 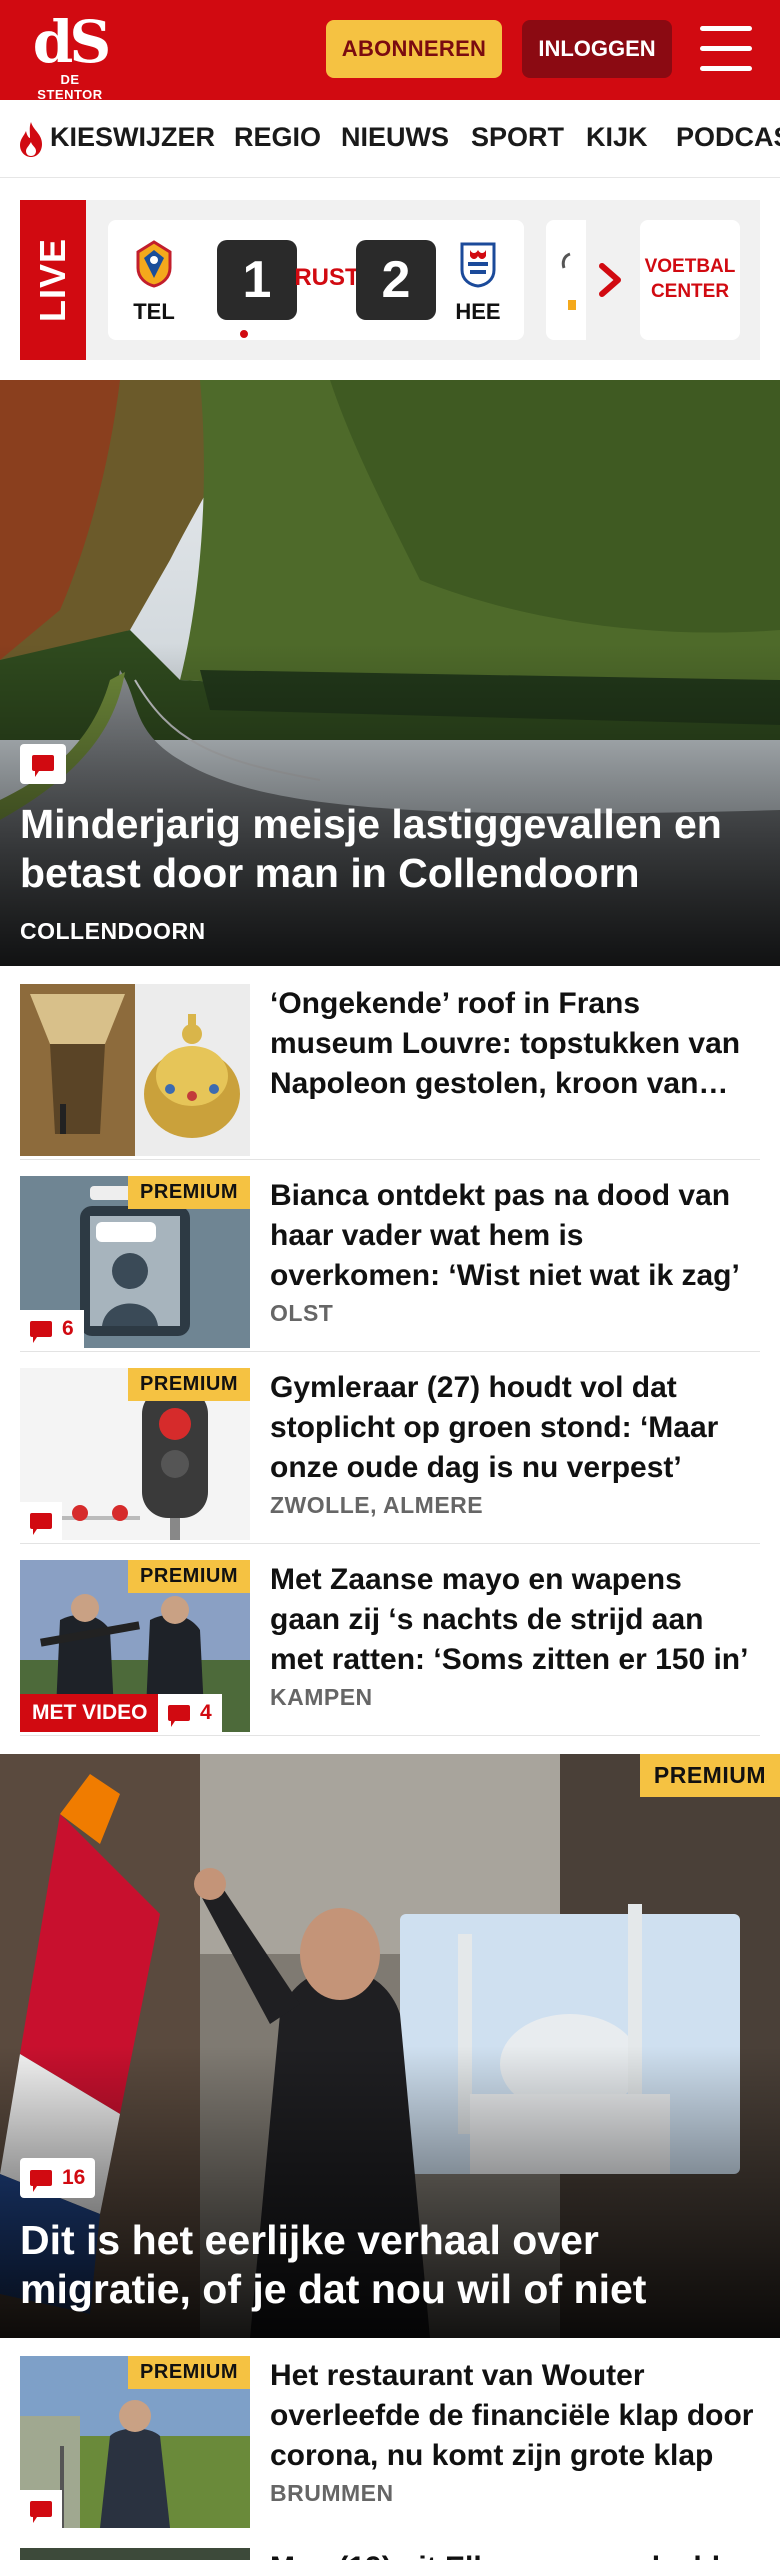 What do you see at coordinates (302, 1313) in the screenshot?
I see `article-location: OLST` at bounding box center [302, 1313].